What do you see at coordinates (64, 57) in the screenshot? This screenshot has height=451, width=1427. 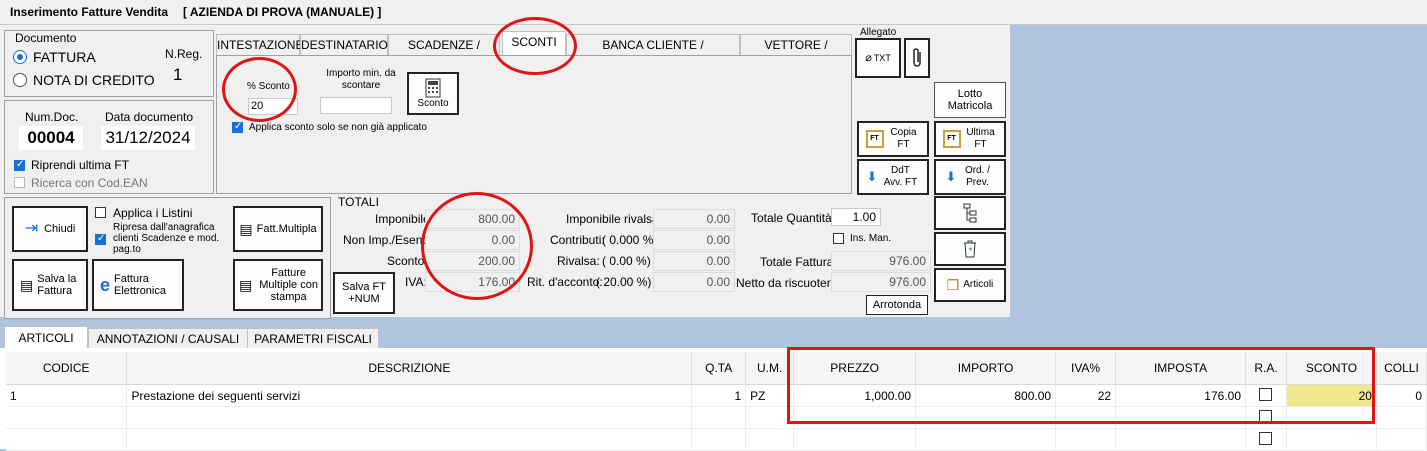 I see `fattura-label: FATTURA` at bounding box center [64, 57].